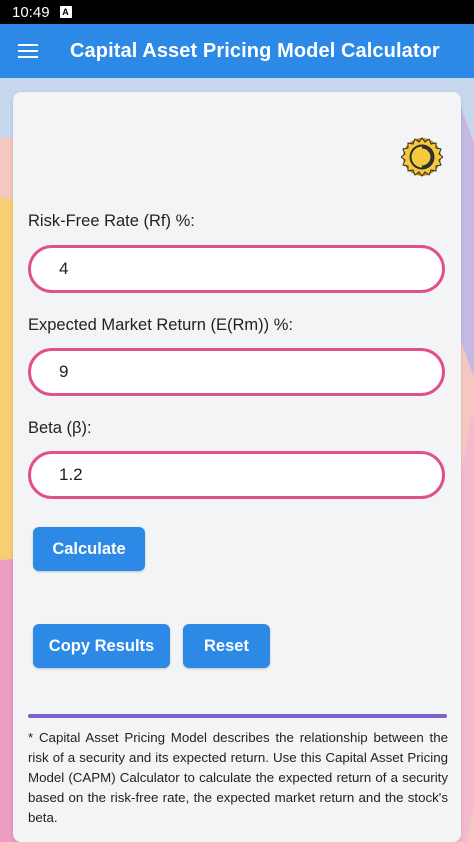 Image resolution: width=474 pixels, height=842 pixels. Describe the element at coordinates (160, 325) in the screenshot. I see `expected-market-return-label: Expected Market Return (E(Rm)) %:` at that location.